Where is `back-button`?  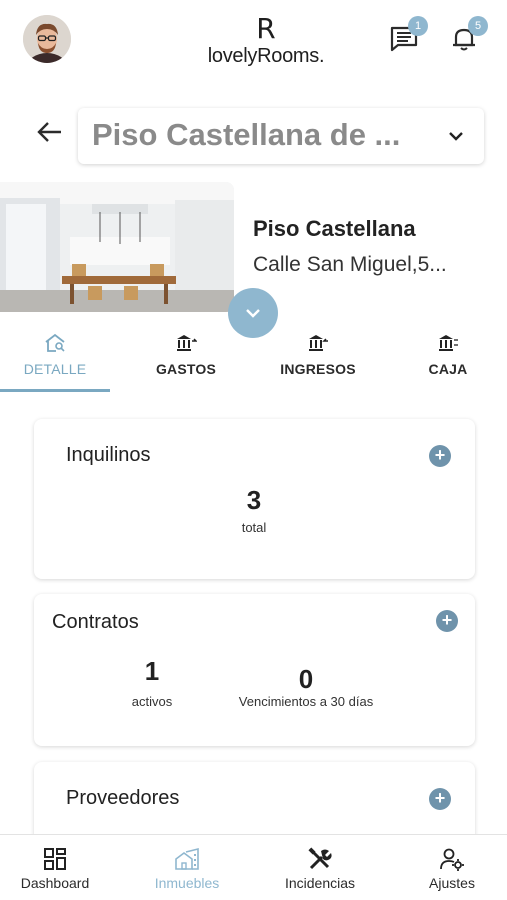
back-button is located at coordinates (50, 132).